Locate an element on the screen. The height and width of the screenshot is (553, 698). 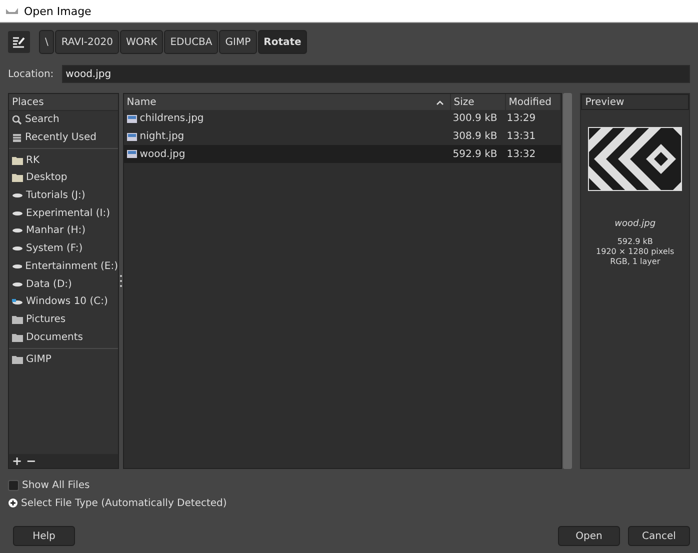
open-button: Open is located at coordinates (589, 536).